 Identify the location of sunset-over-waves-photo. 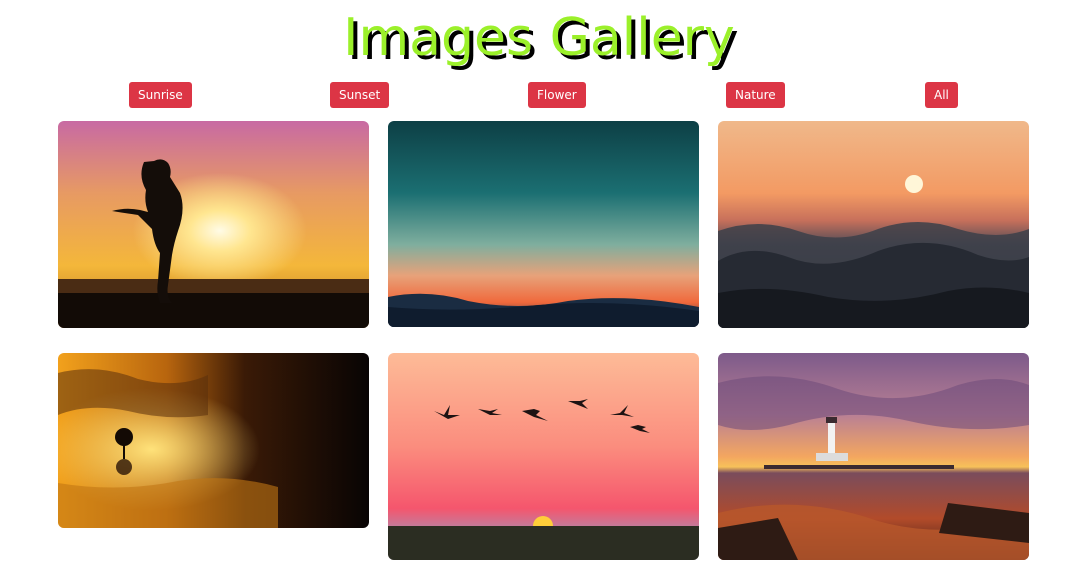
(873, 224).